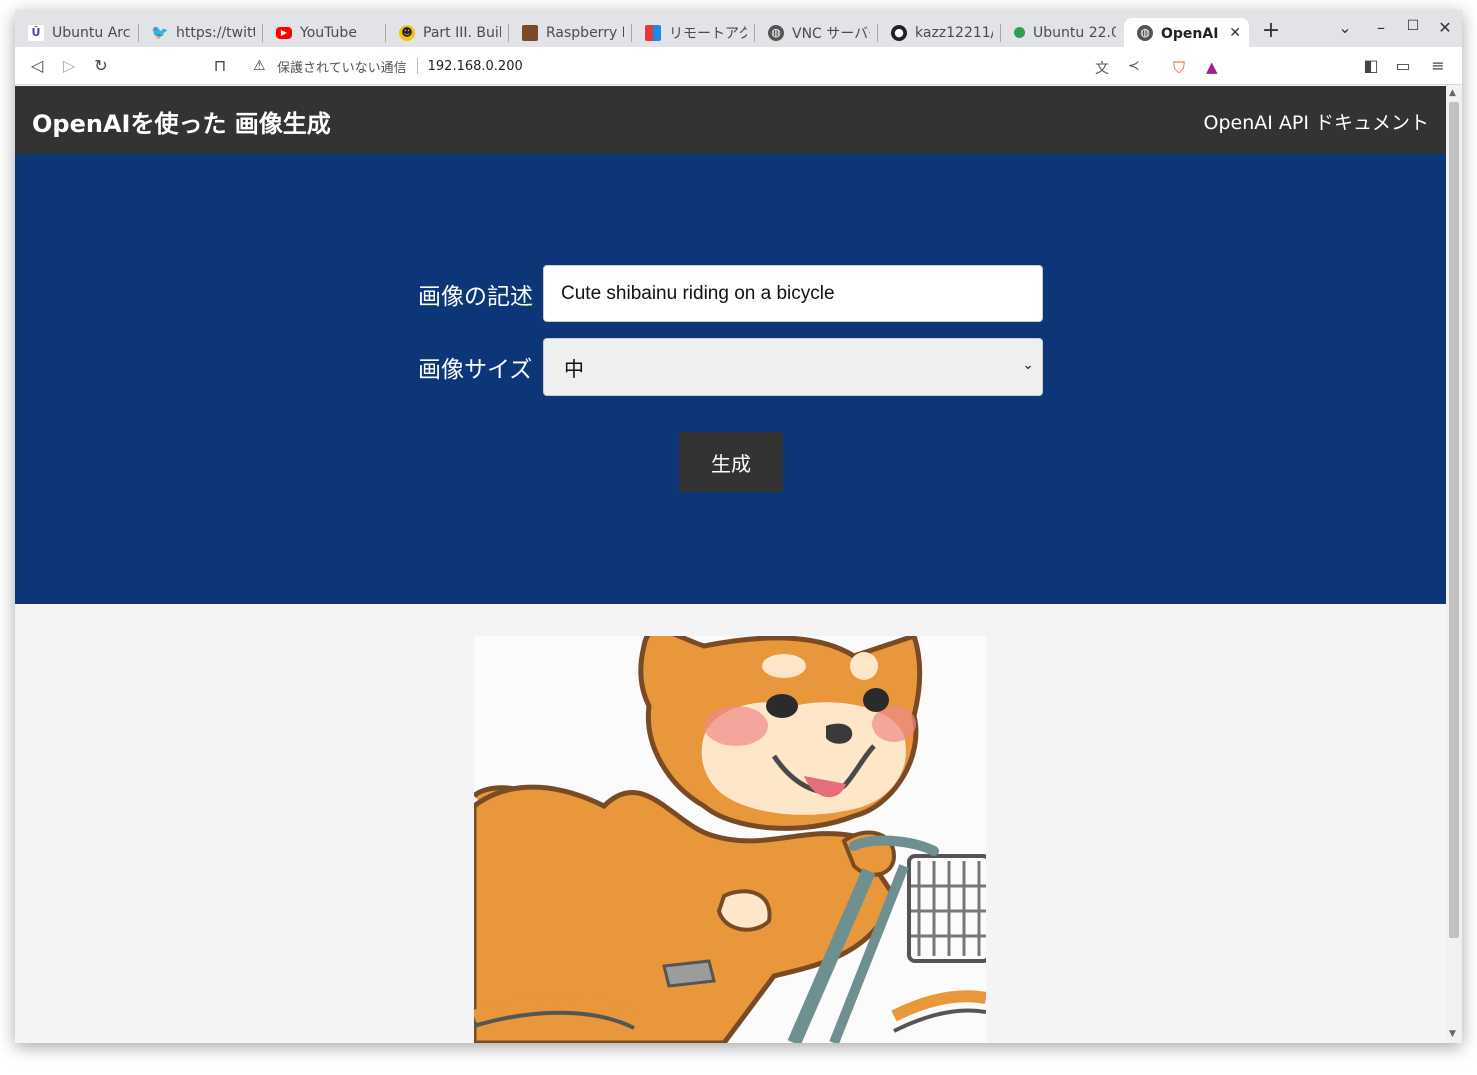 This screenshot has height=1075, width=1477. I want to click on tab-label: Raspberry Pi, so click(585, 32).